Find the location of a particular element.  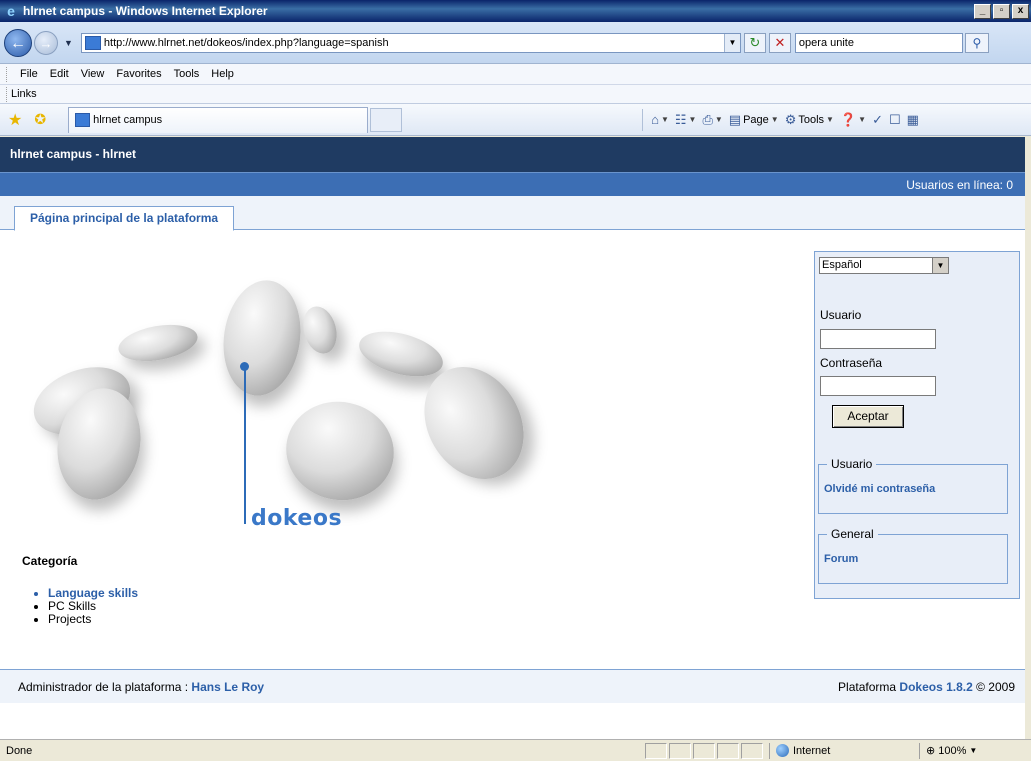

password-label: Contraseña is located at coordinates (851, 363).